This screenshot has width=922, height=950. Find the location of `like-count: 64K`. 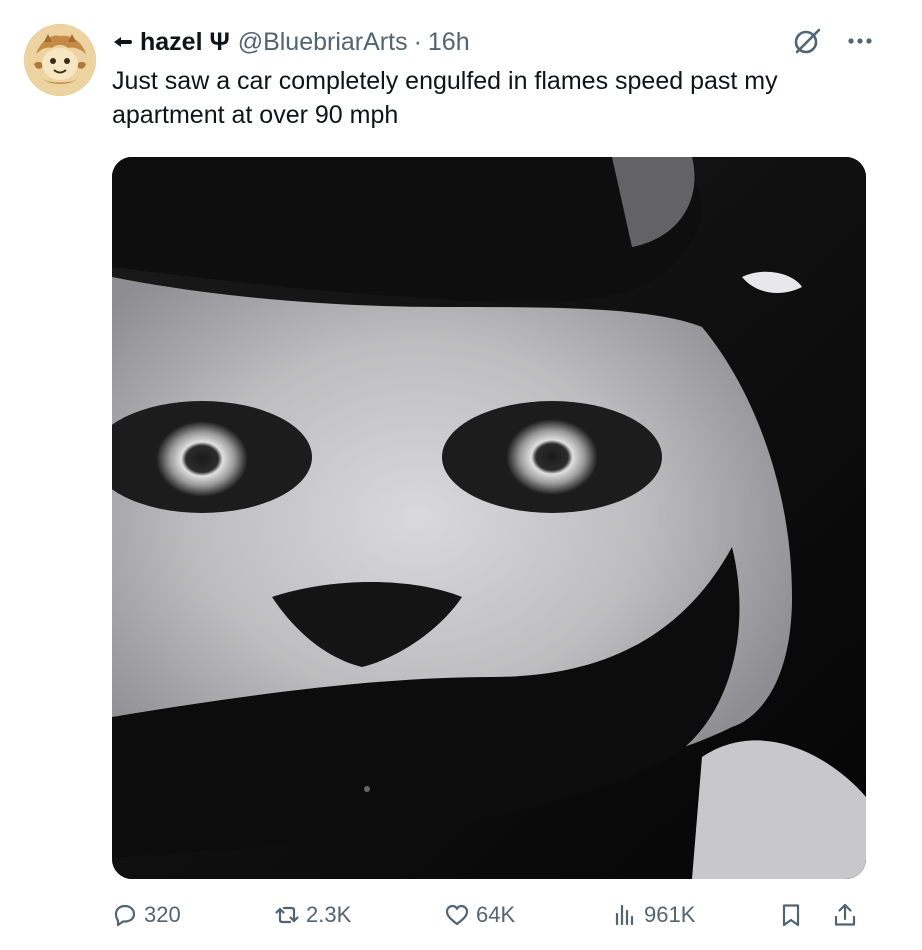

like-count: 64K is located at coordinates (496, 914).